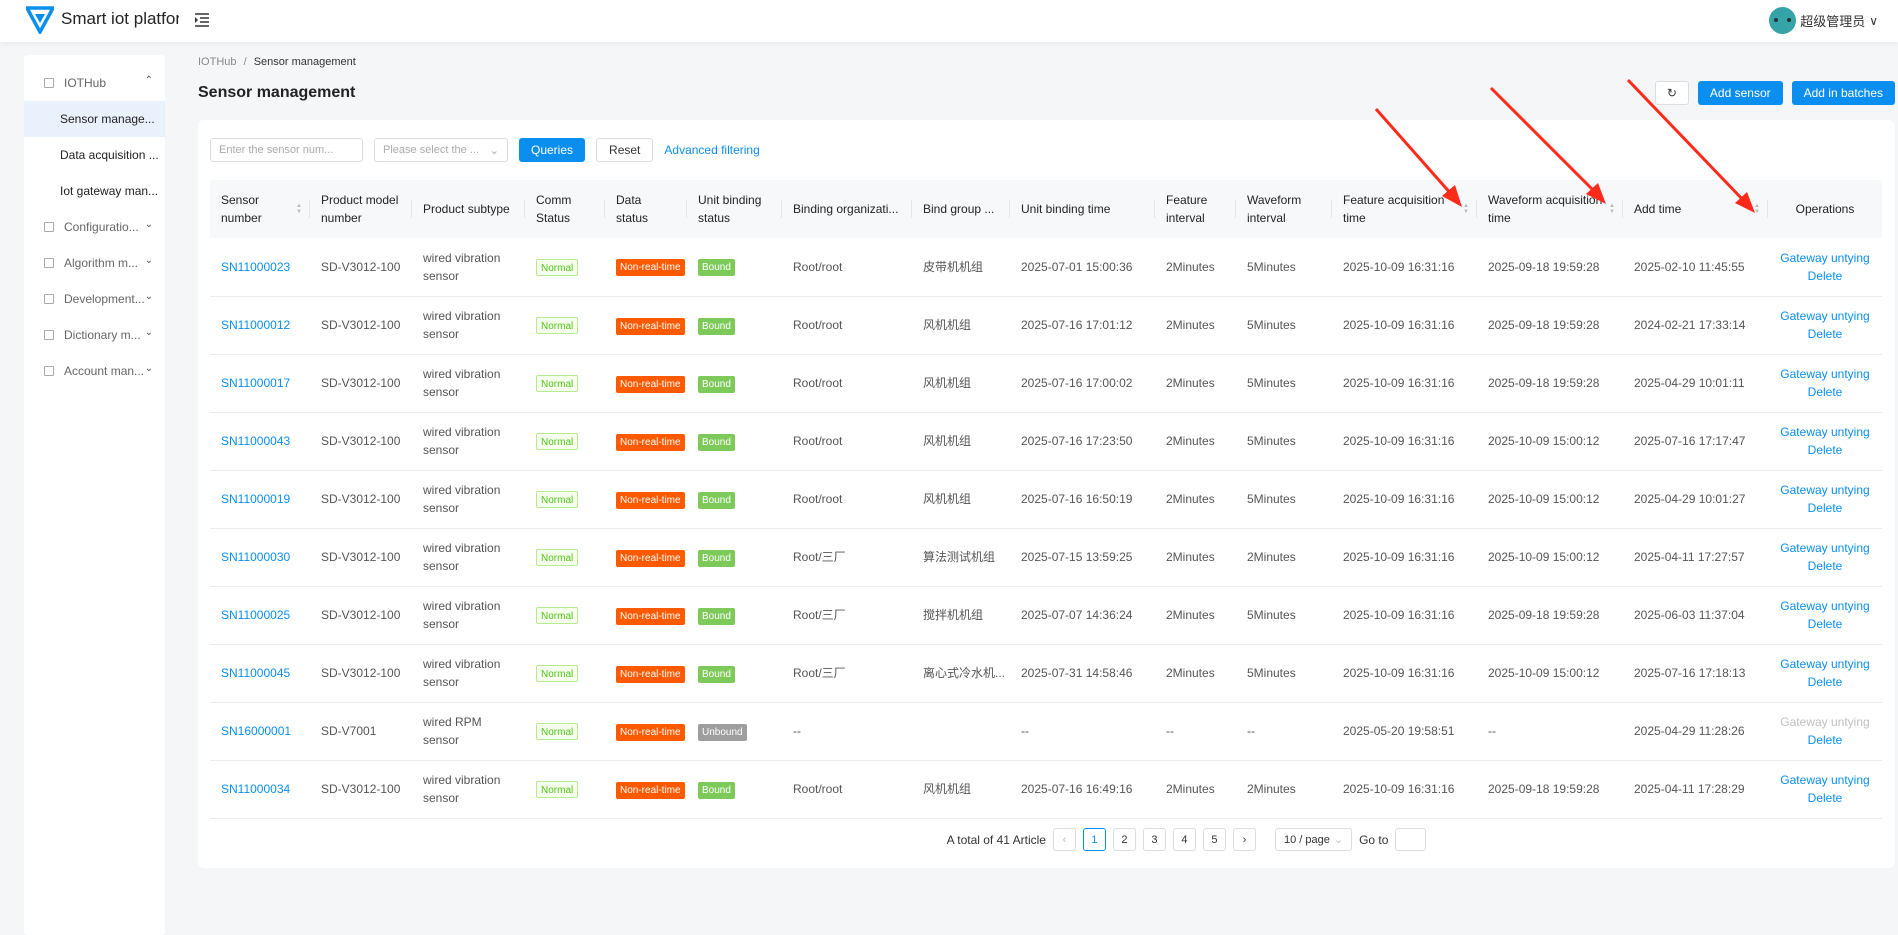 Image resolution: width=1898 pixels, height=935 pixels. I want to click on sidebar-item-algorithm: Algorithm m... ⌄, so click(94, 263).